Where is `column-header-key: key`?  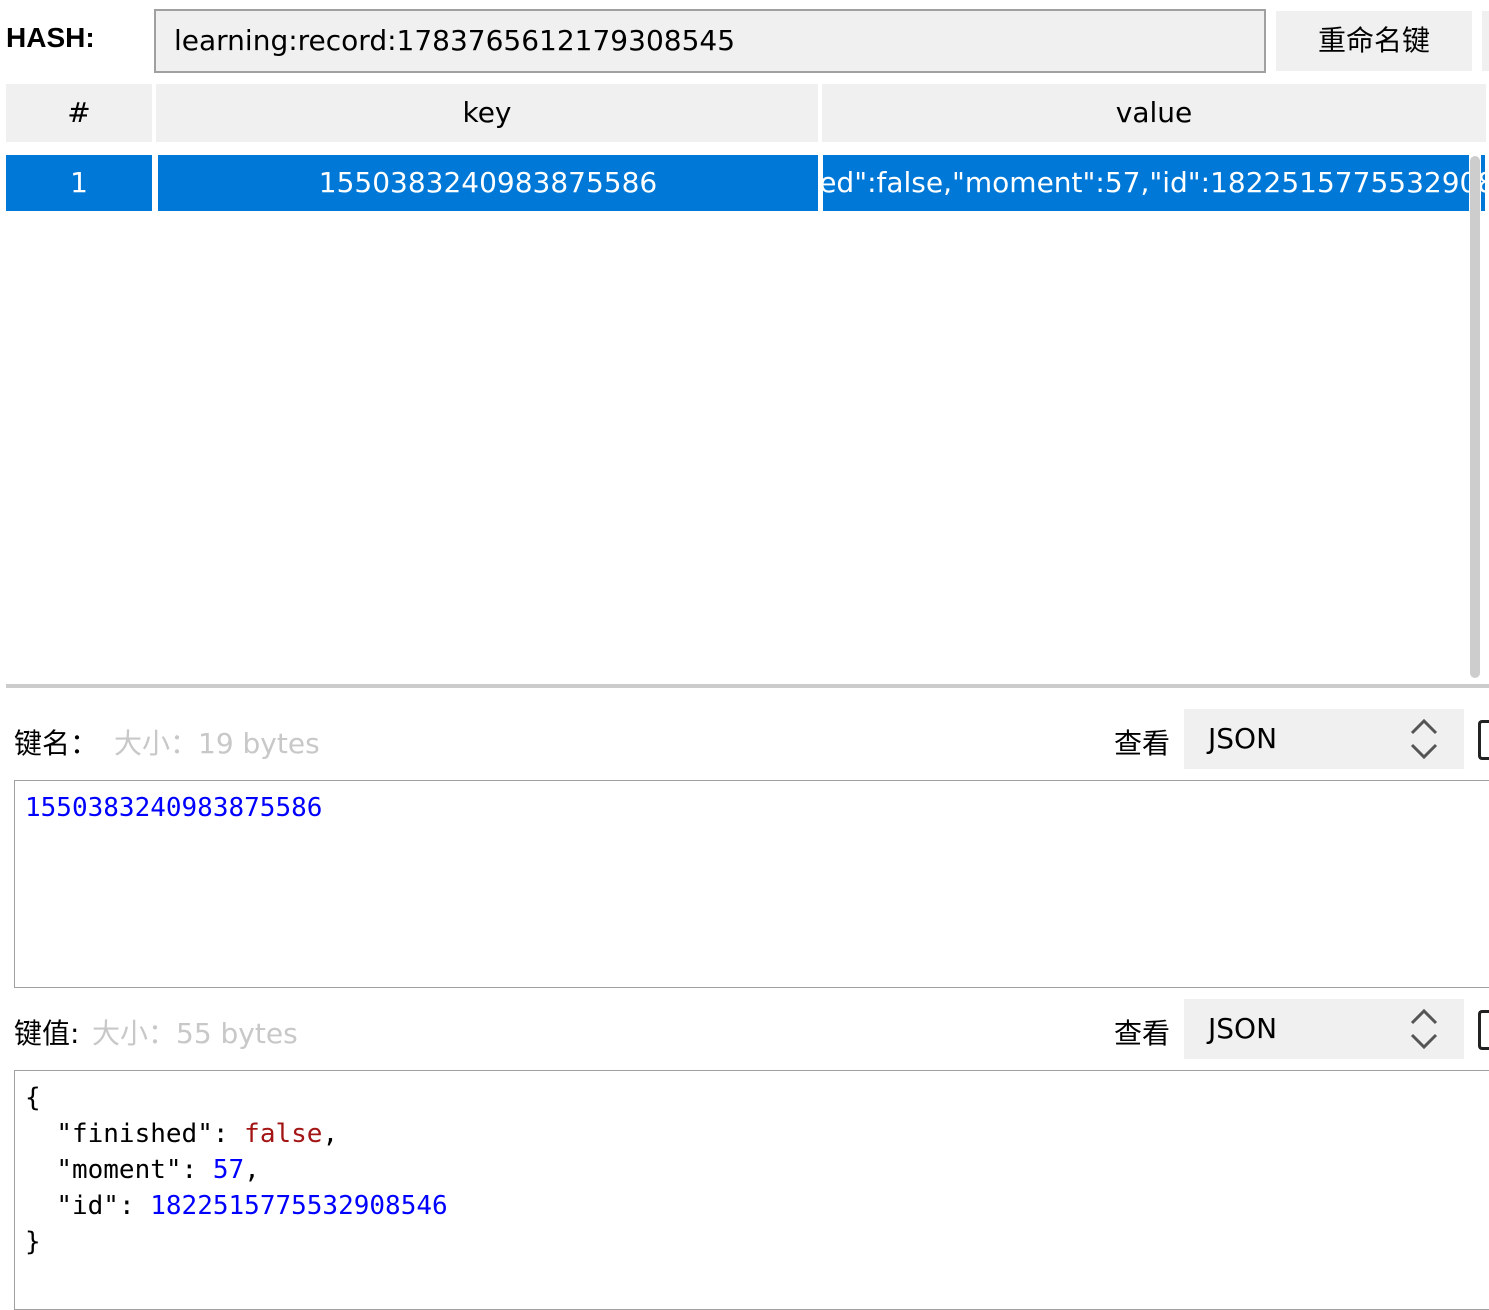
column-header-key: key is located at coordinates (487, 113).